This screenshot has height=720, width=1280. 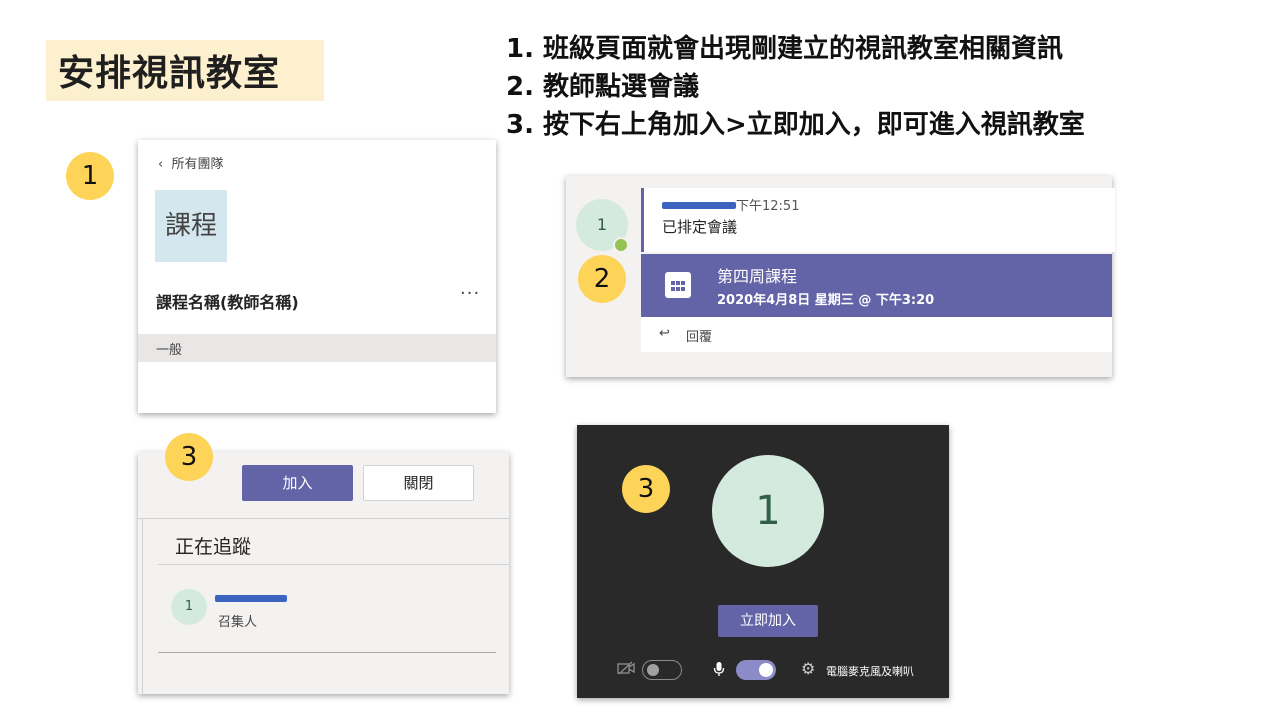 I want to click on meeting-datetime: 2020年4月8日 星期三 @ 下午3:20, so click(x=826, y=300).